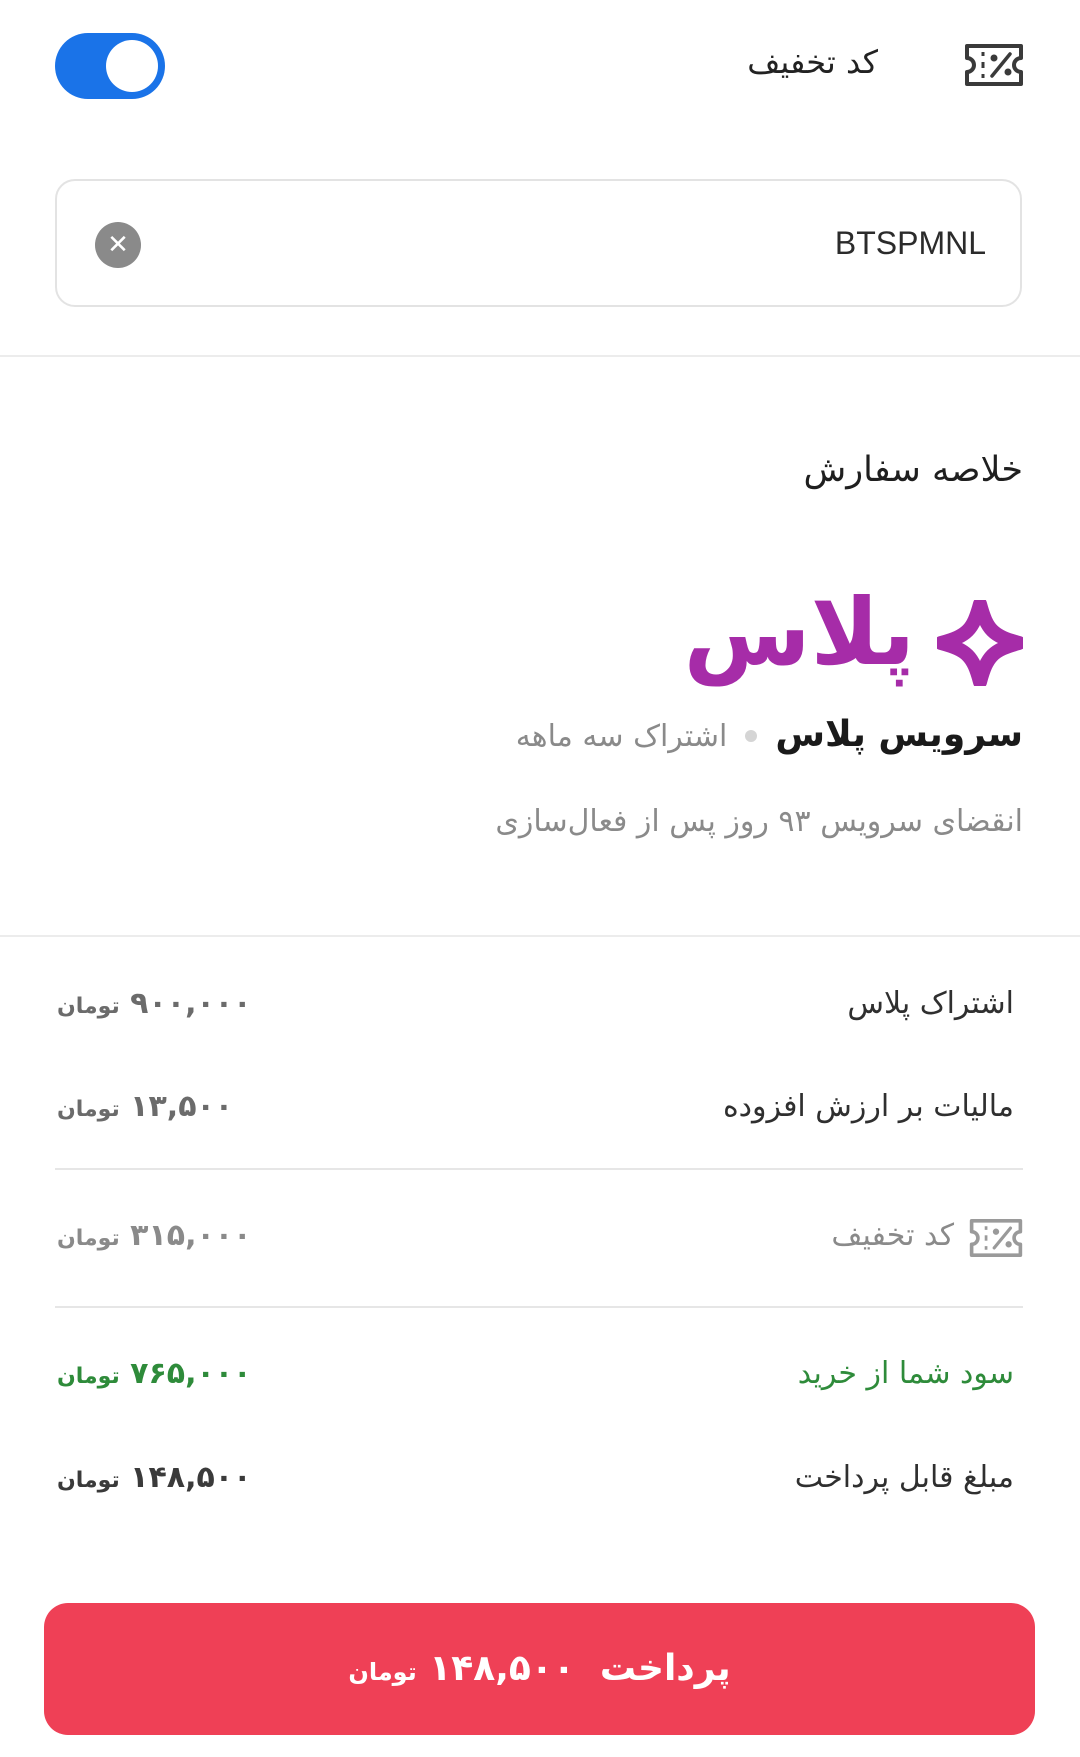  What do you see at coordinates (759, 821) in the screenshot?
I see `service-expiry: انقضای سرویس ۹۳ روز پس از فعال‌سازی` at bounding box center [759, 821].